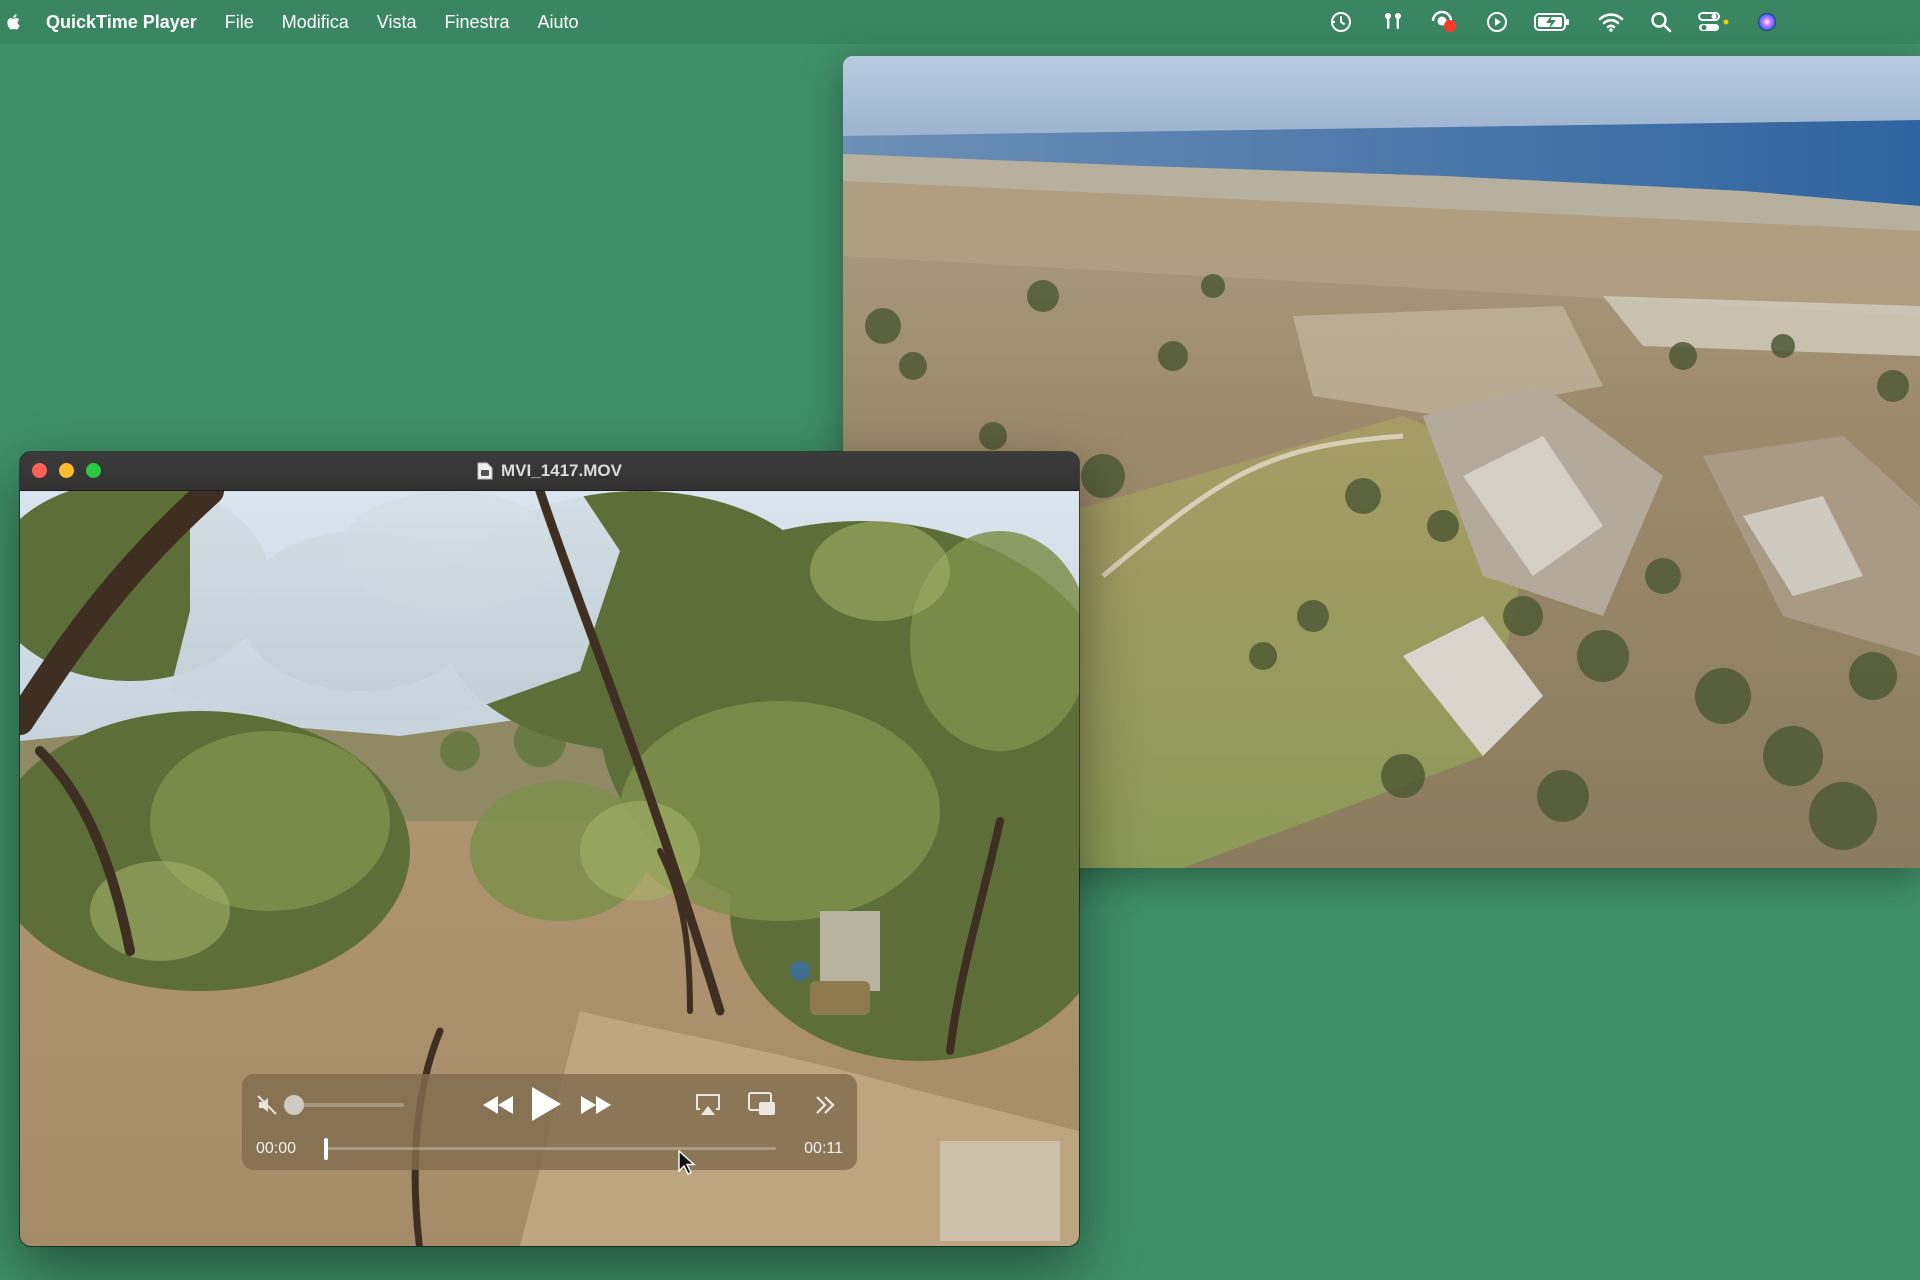 The height and width of the screenshot is (1280, 1920). I want to click on volume-slider-track, so click(349, 1105).